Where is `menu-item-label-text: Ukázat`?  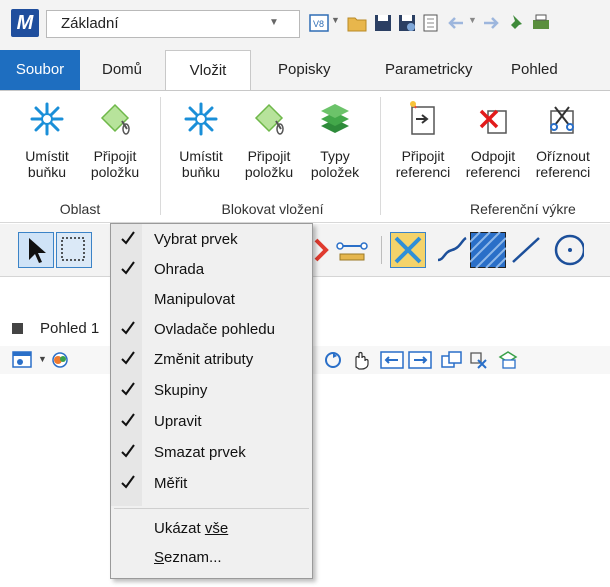
menu-item-label-text: Ukázat is located at coordinates (179, 528).